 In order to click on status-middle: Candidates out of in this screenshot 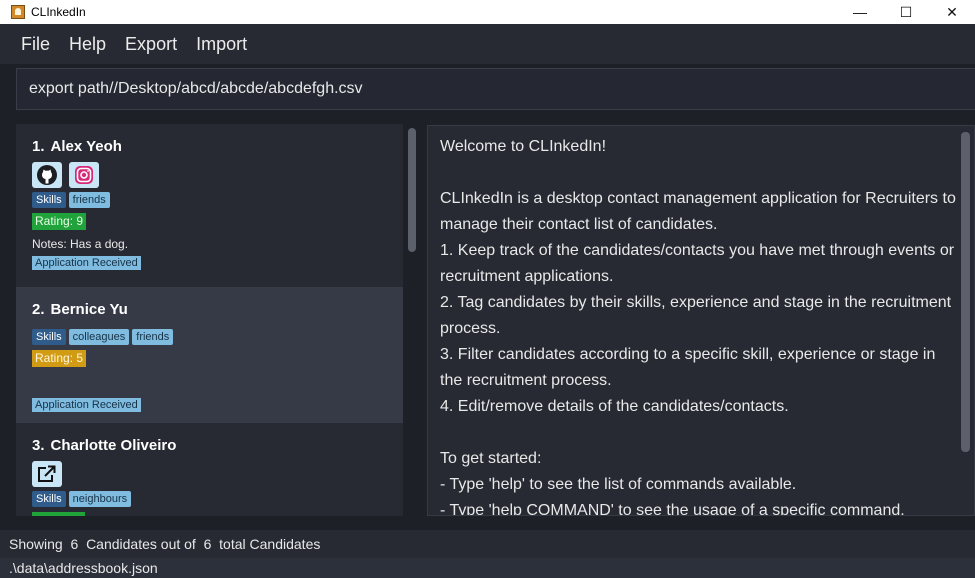, I will do `click(141, 544)`.